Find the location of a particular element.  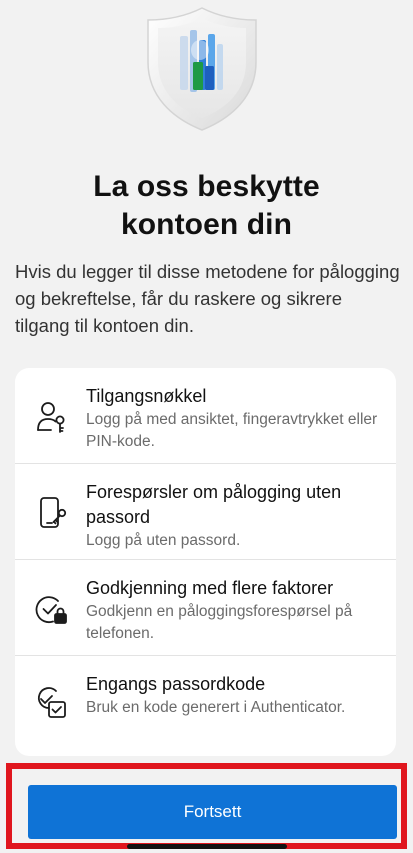

method-title: Engangs passordkode is located at coordinates (176, 684).